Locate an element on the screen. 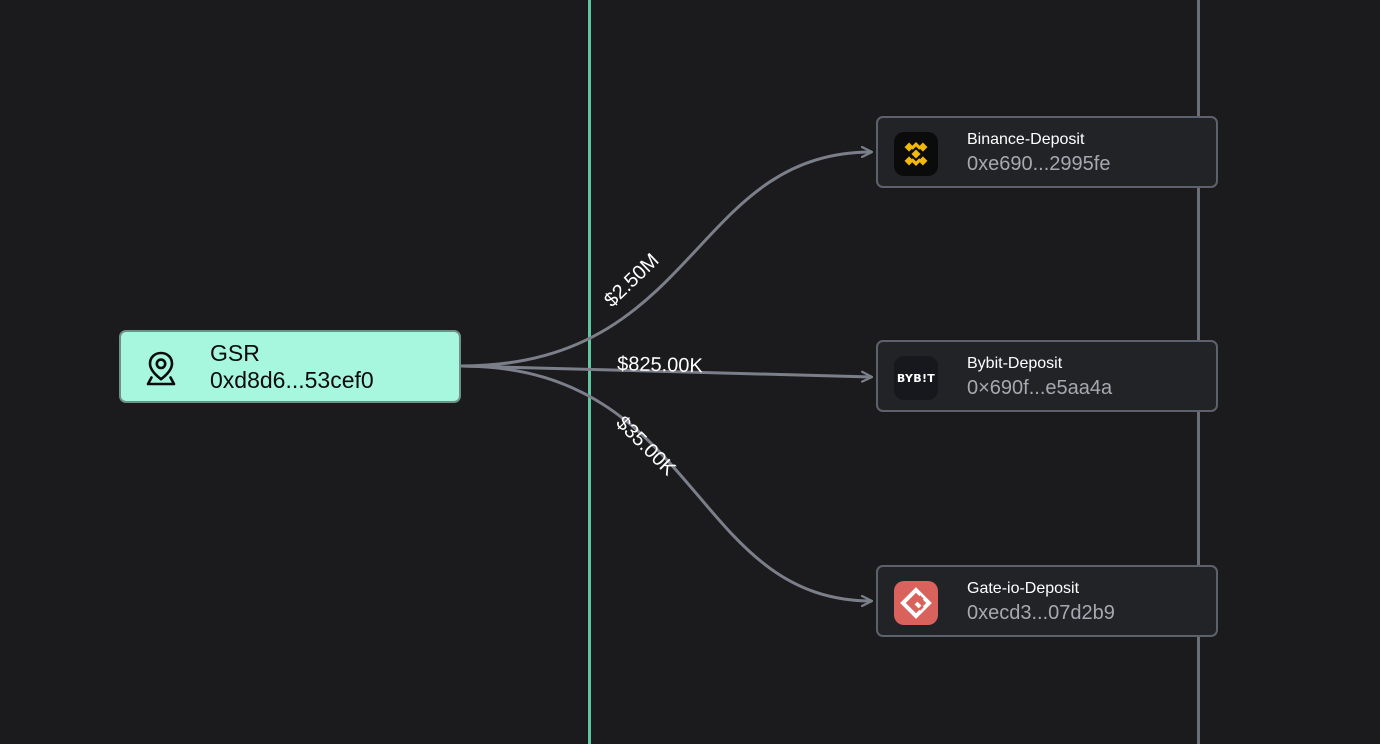  bybit-logo-text: BYB!T is located at coordinates (916, 378).